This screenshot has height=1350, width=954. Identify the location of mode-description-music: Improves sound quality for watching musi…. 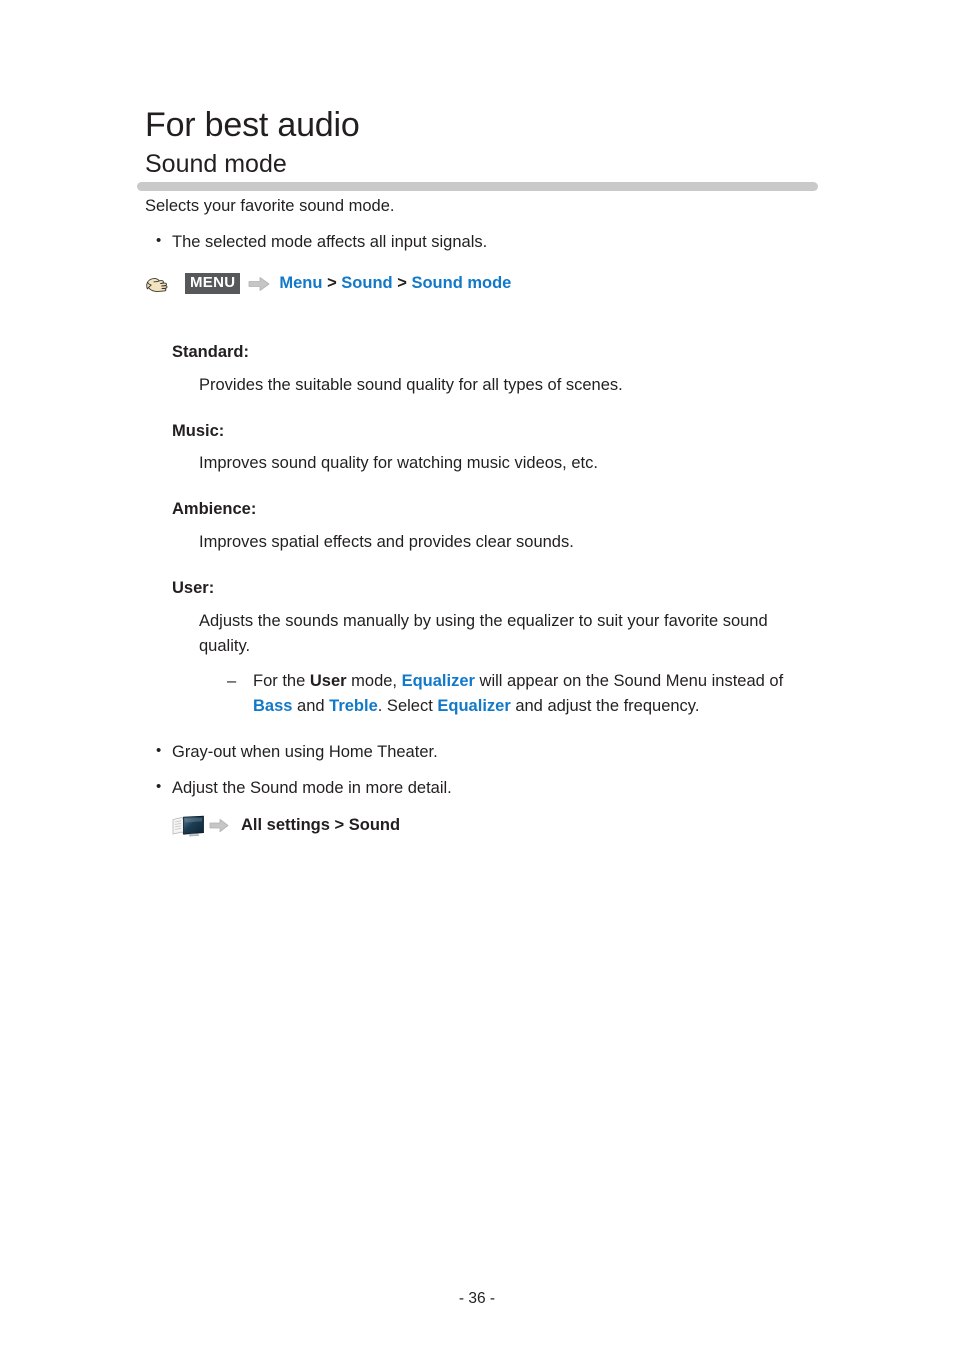
(398, 463).